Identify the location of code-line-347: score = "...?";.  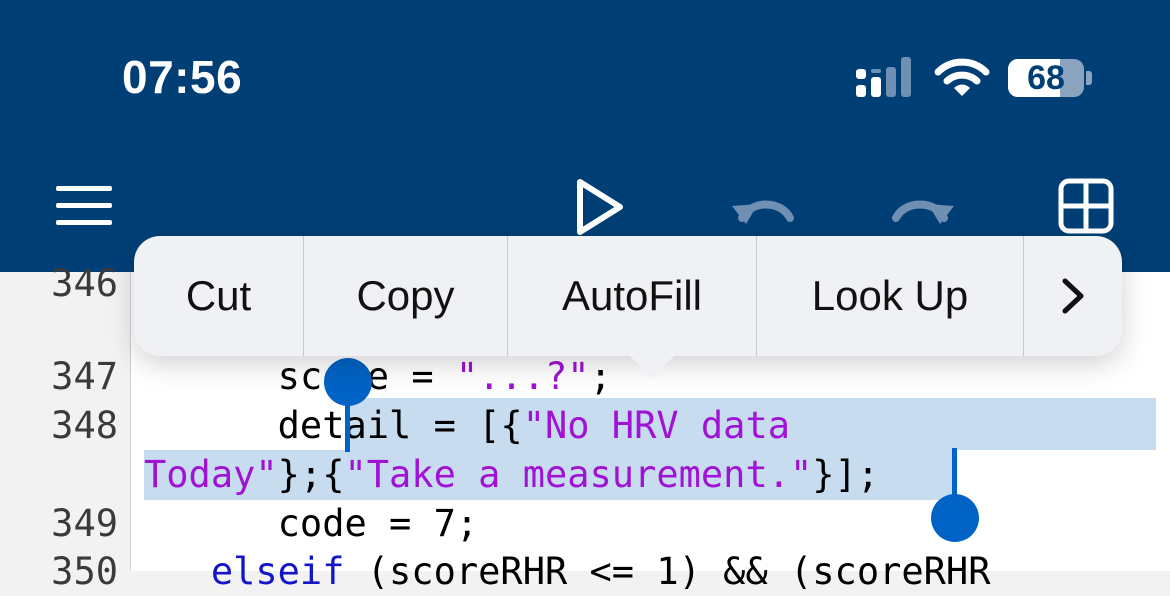
(378, 377).